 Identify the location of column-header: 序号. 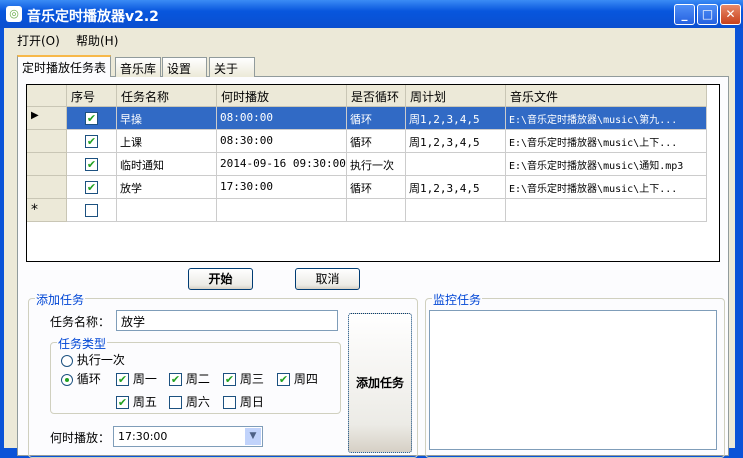
(92, 96).